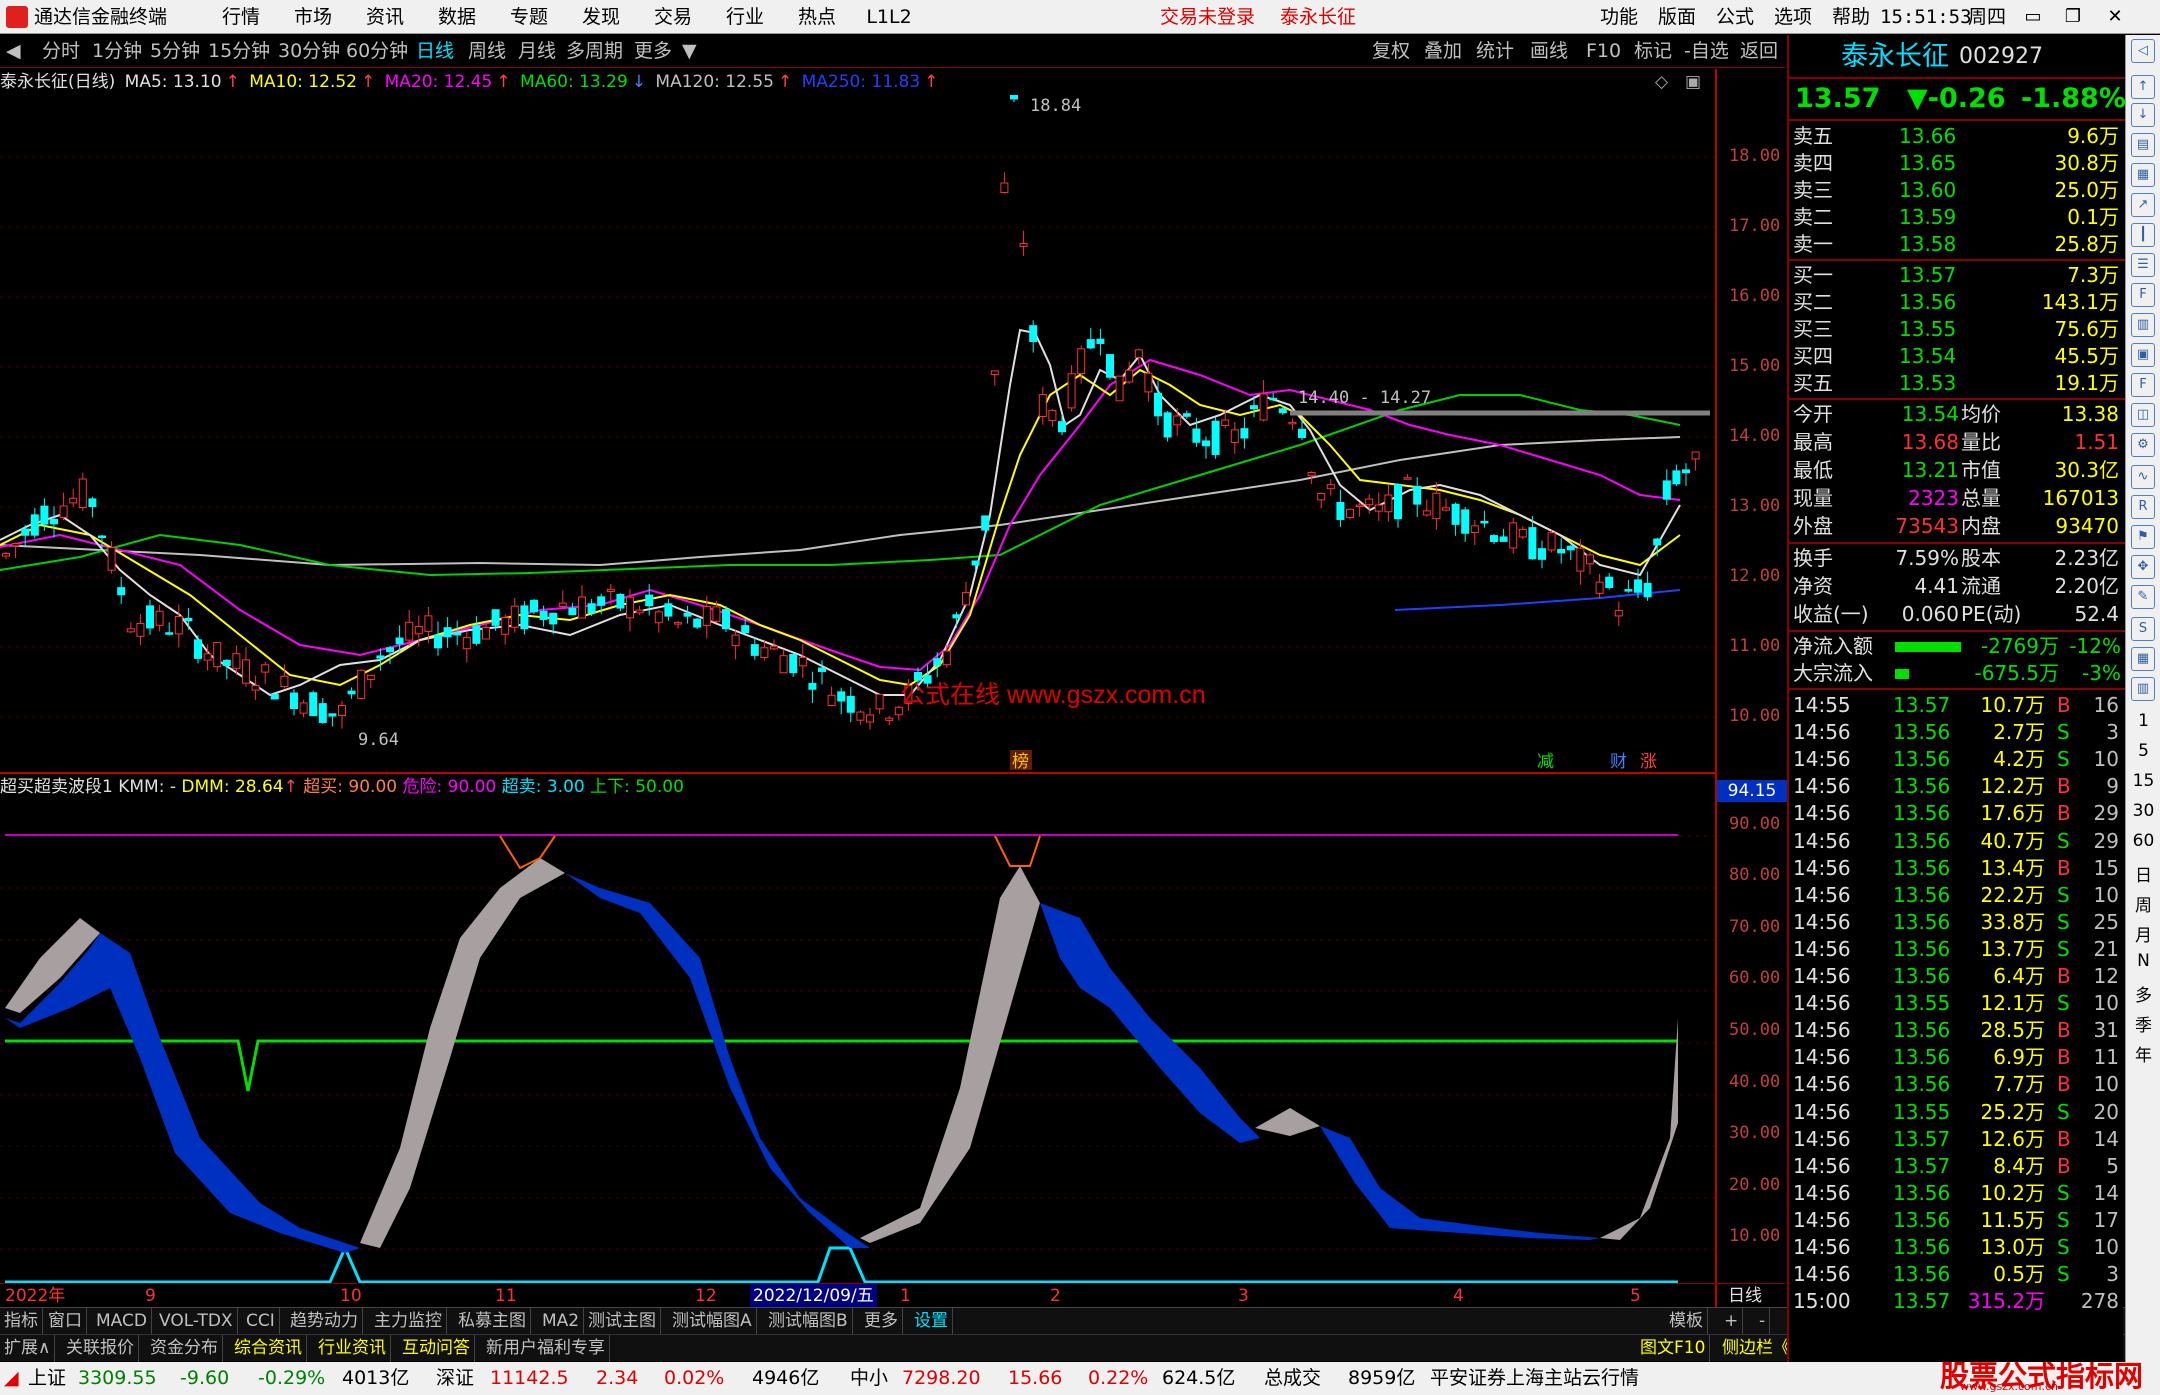  I want to click on tab-5min: 5分钟, so click(175, 51).